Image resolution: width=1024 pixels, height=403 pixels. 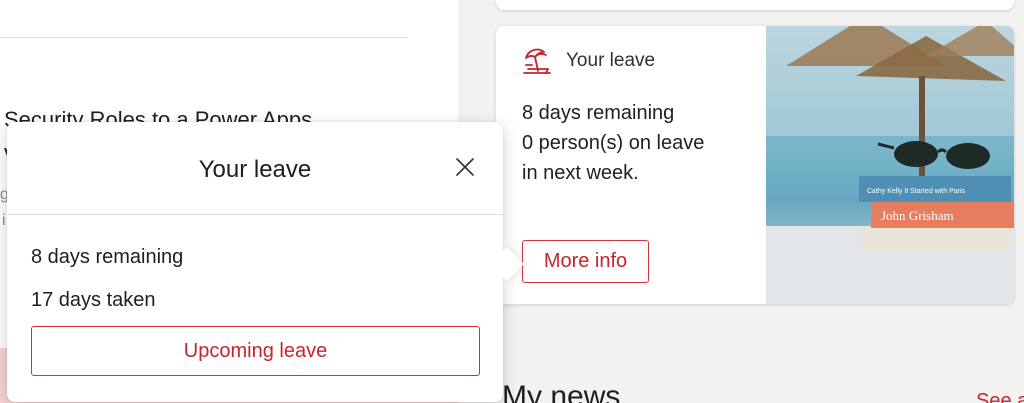 I want to click on see-all-link: See a, so click(x=1000, y=396).